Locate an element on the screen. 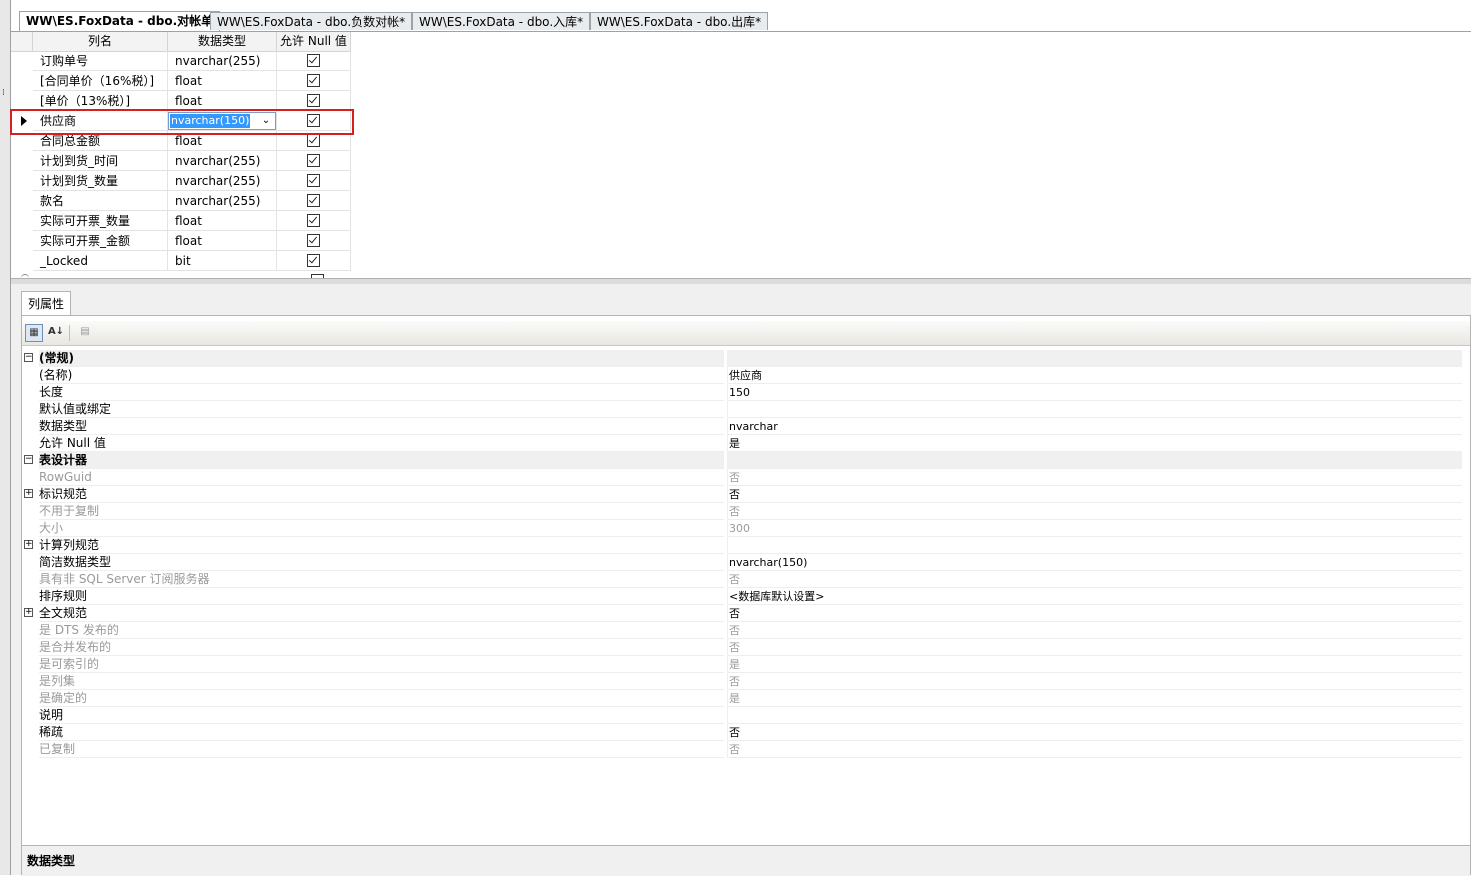 The image size is (1471, 876). property-row: 已复制否 is located at coordinates (742, 749).